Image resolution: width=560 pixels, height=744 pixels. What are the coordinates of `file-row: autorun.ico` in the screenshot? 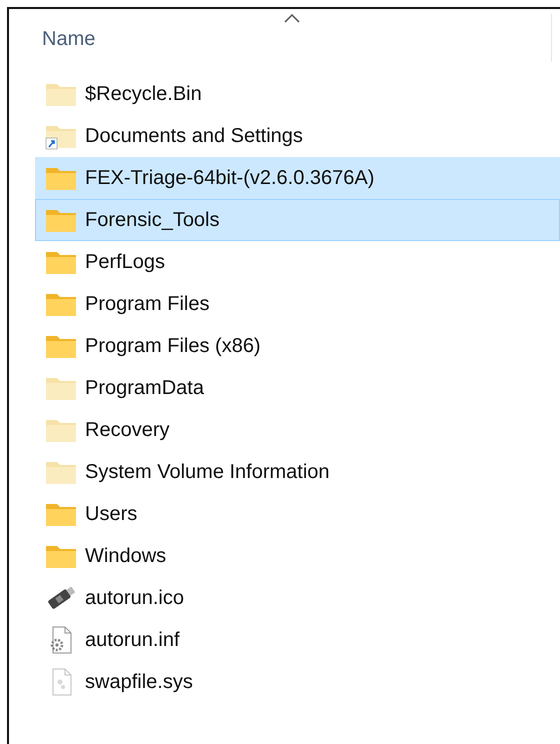 It's located at (297, 598).